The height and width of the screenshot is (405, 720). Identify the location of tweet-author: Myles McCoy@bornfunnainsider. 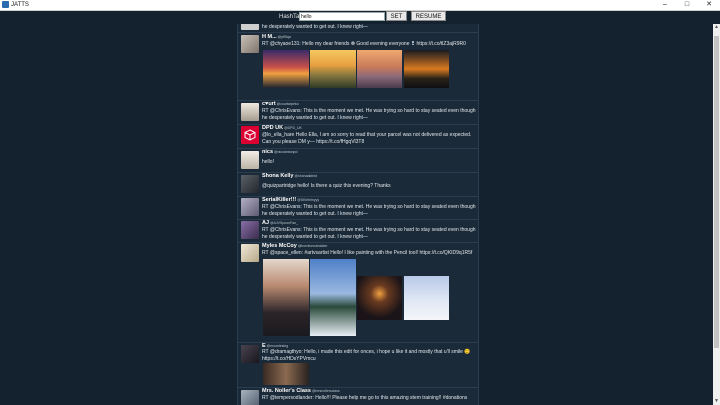
(295, 246).